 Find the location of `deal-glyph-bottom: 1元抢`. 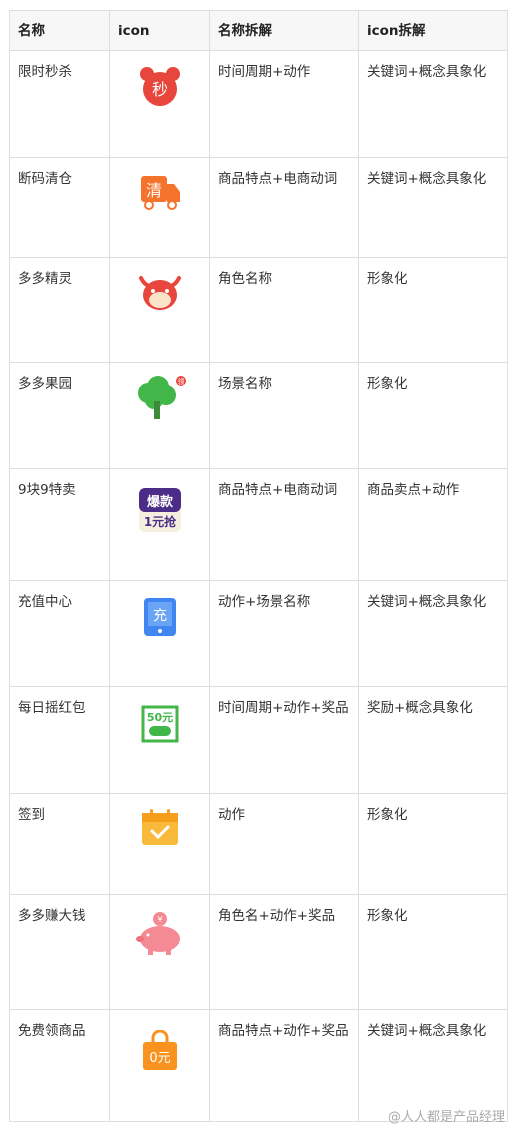

deal-glyph-bottom: 1元抢 is located at coordinates (159, 521).